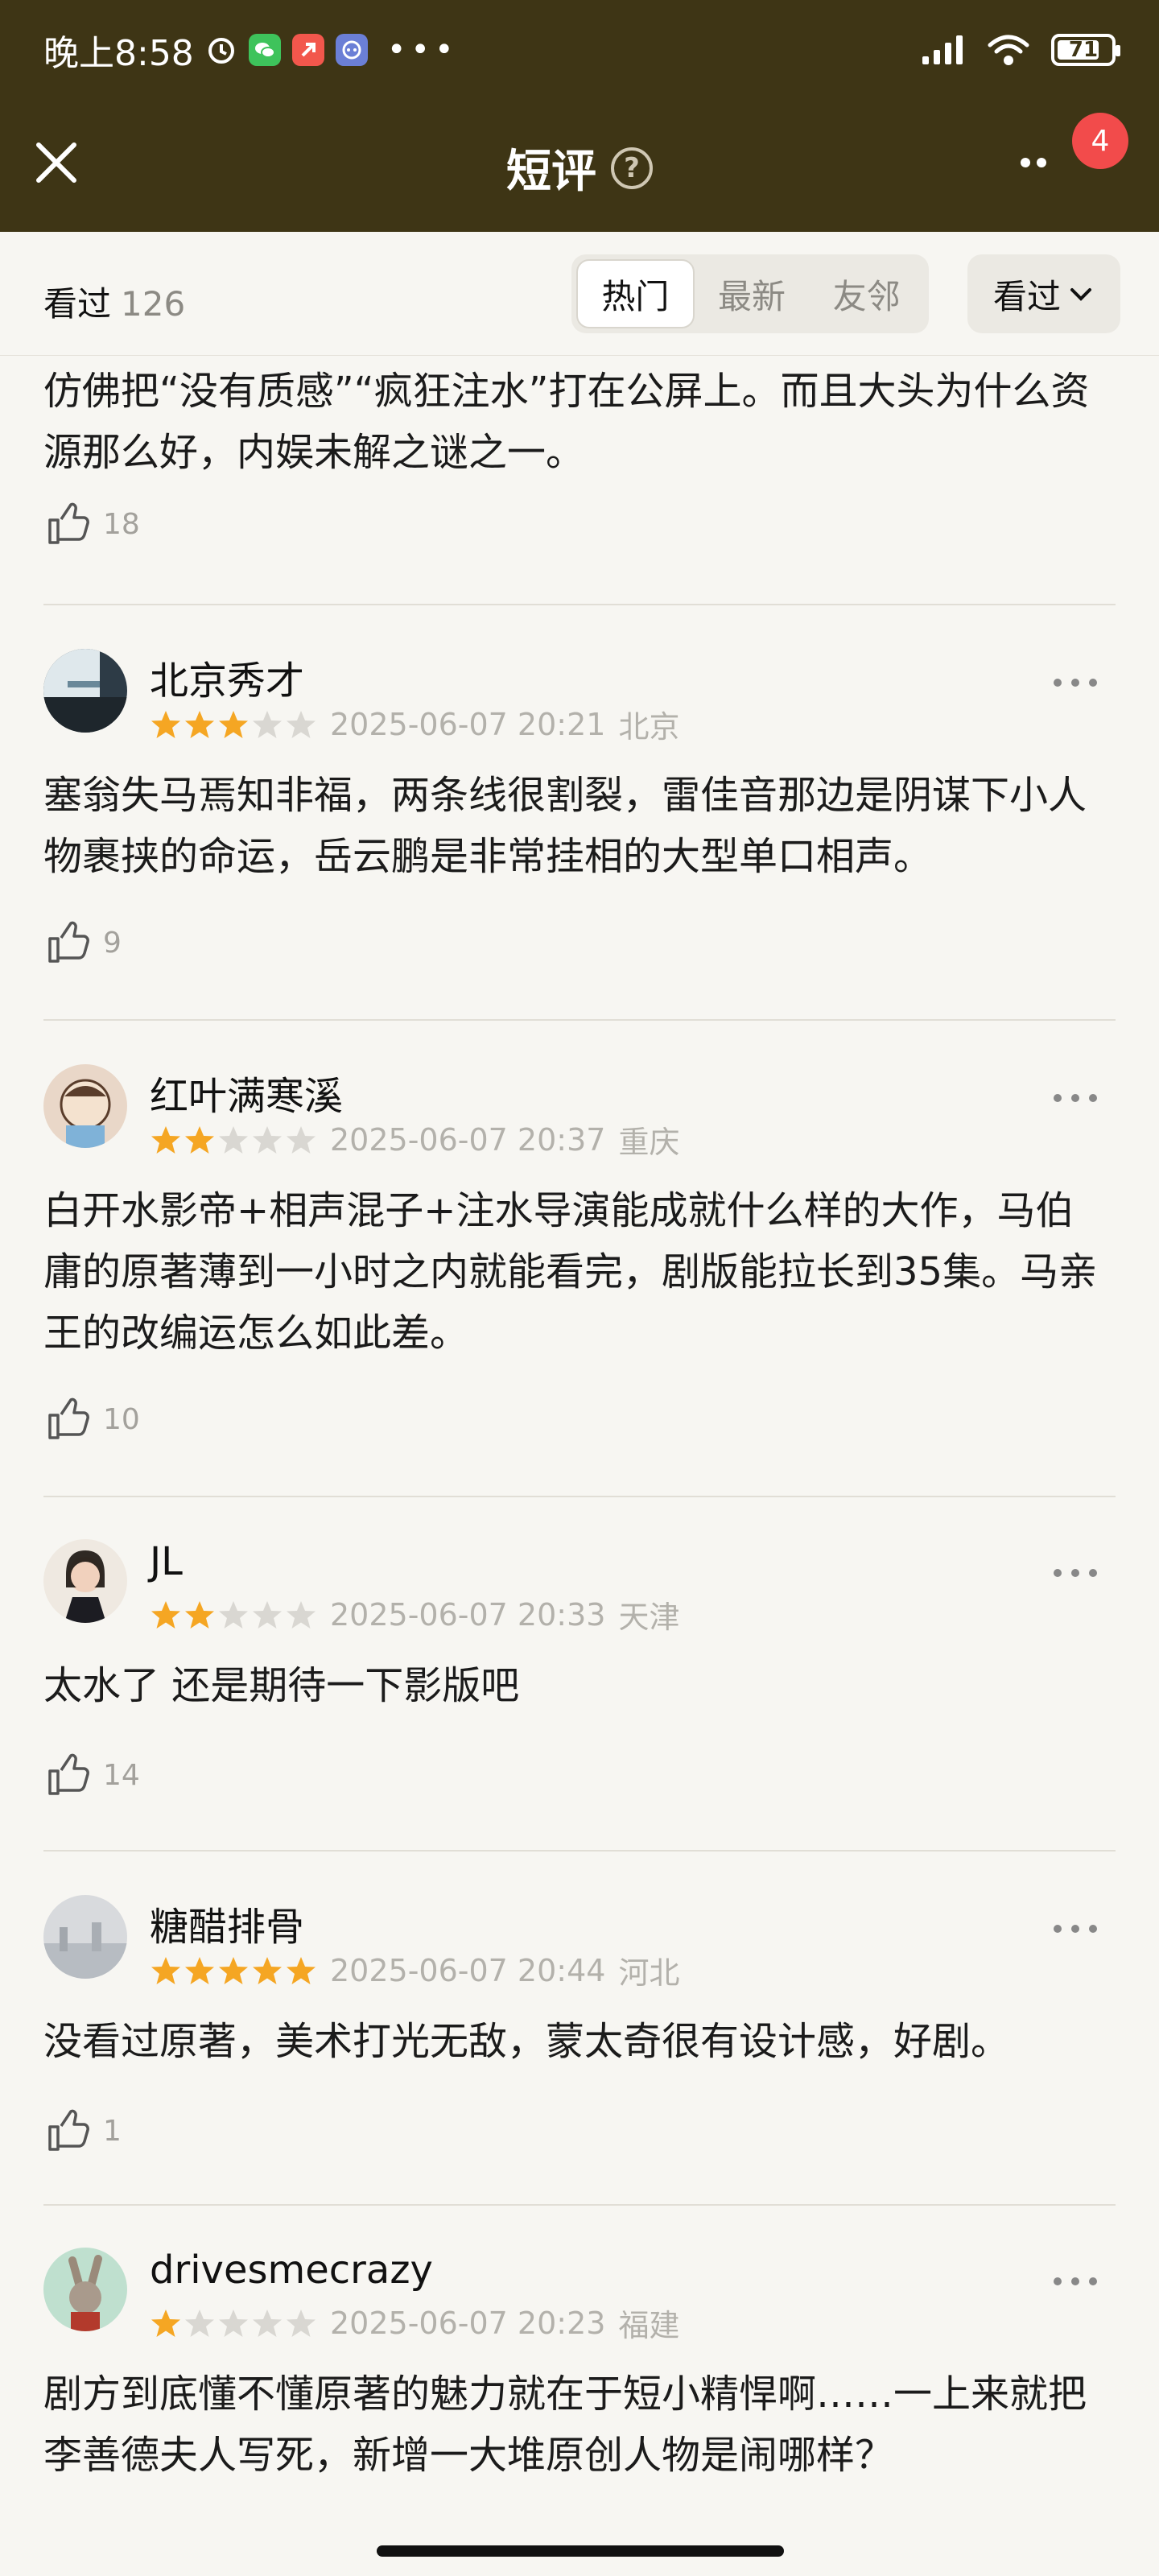  I want to click on comment-meta: 2025-06-07 20:37 重庆, so click(414, 1139).